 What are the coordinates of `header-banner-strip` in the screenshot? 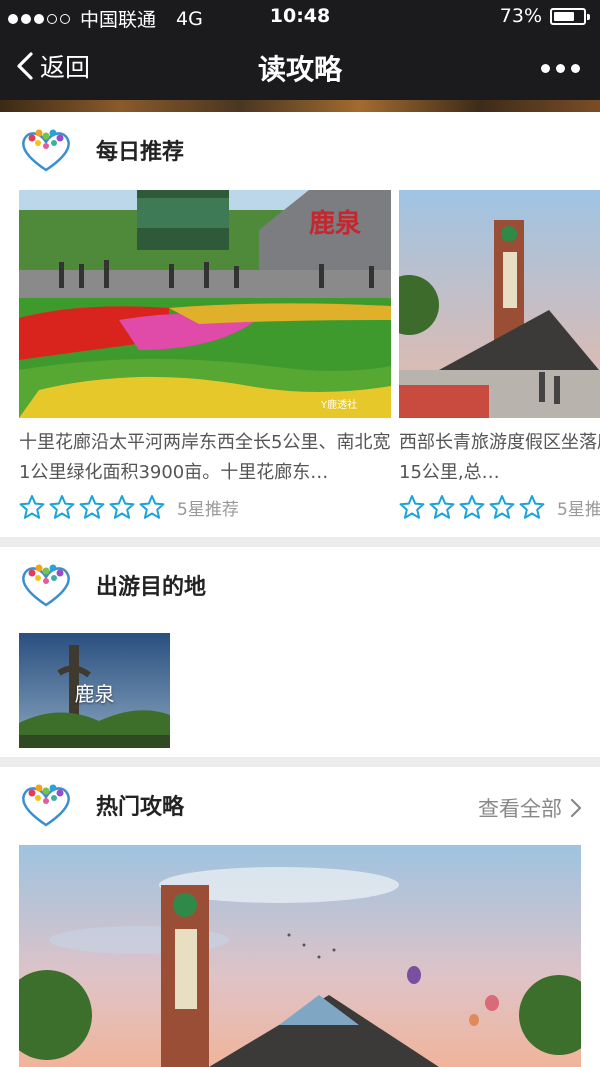 It's located at (300, 106).